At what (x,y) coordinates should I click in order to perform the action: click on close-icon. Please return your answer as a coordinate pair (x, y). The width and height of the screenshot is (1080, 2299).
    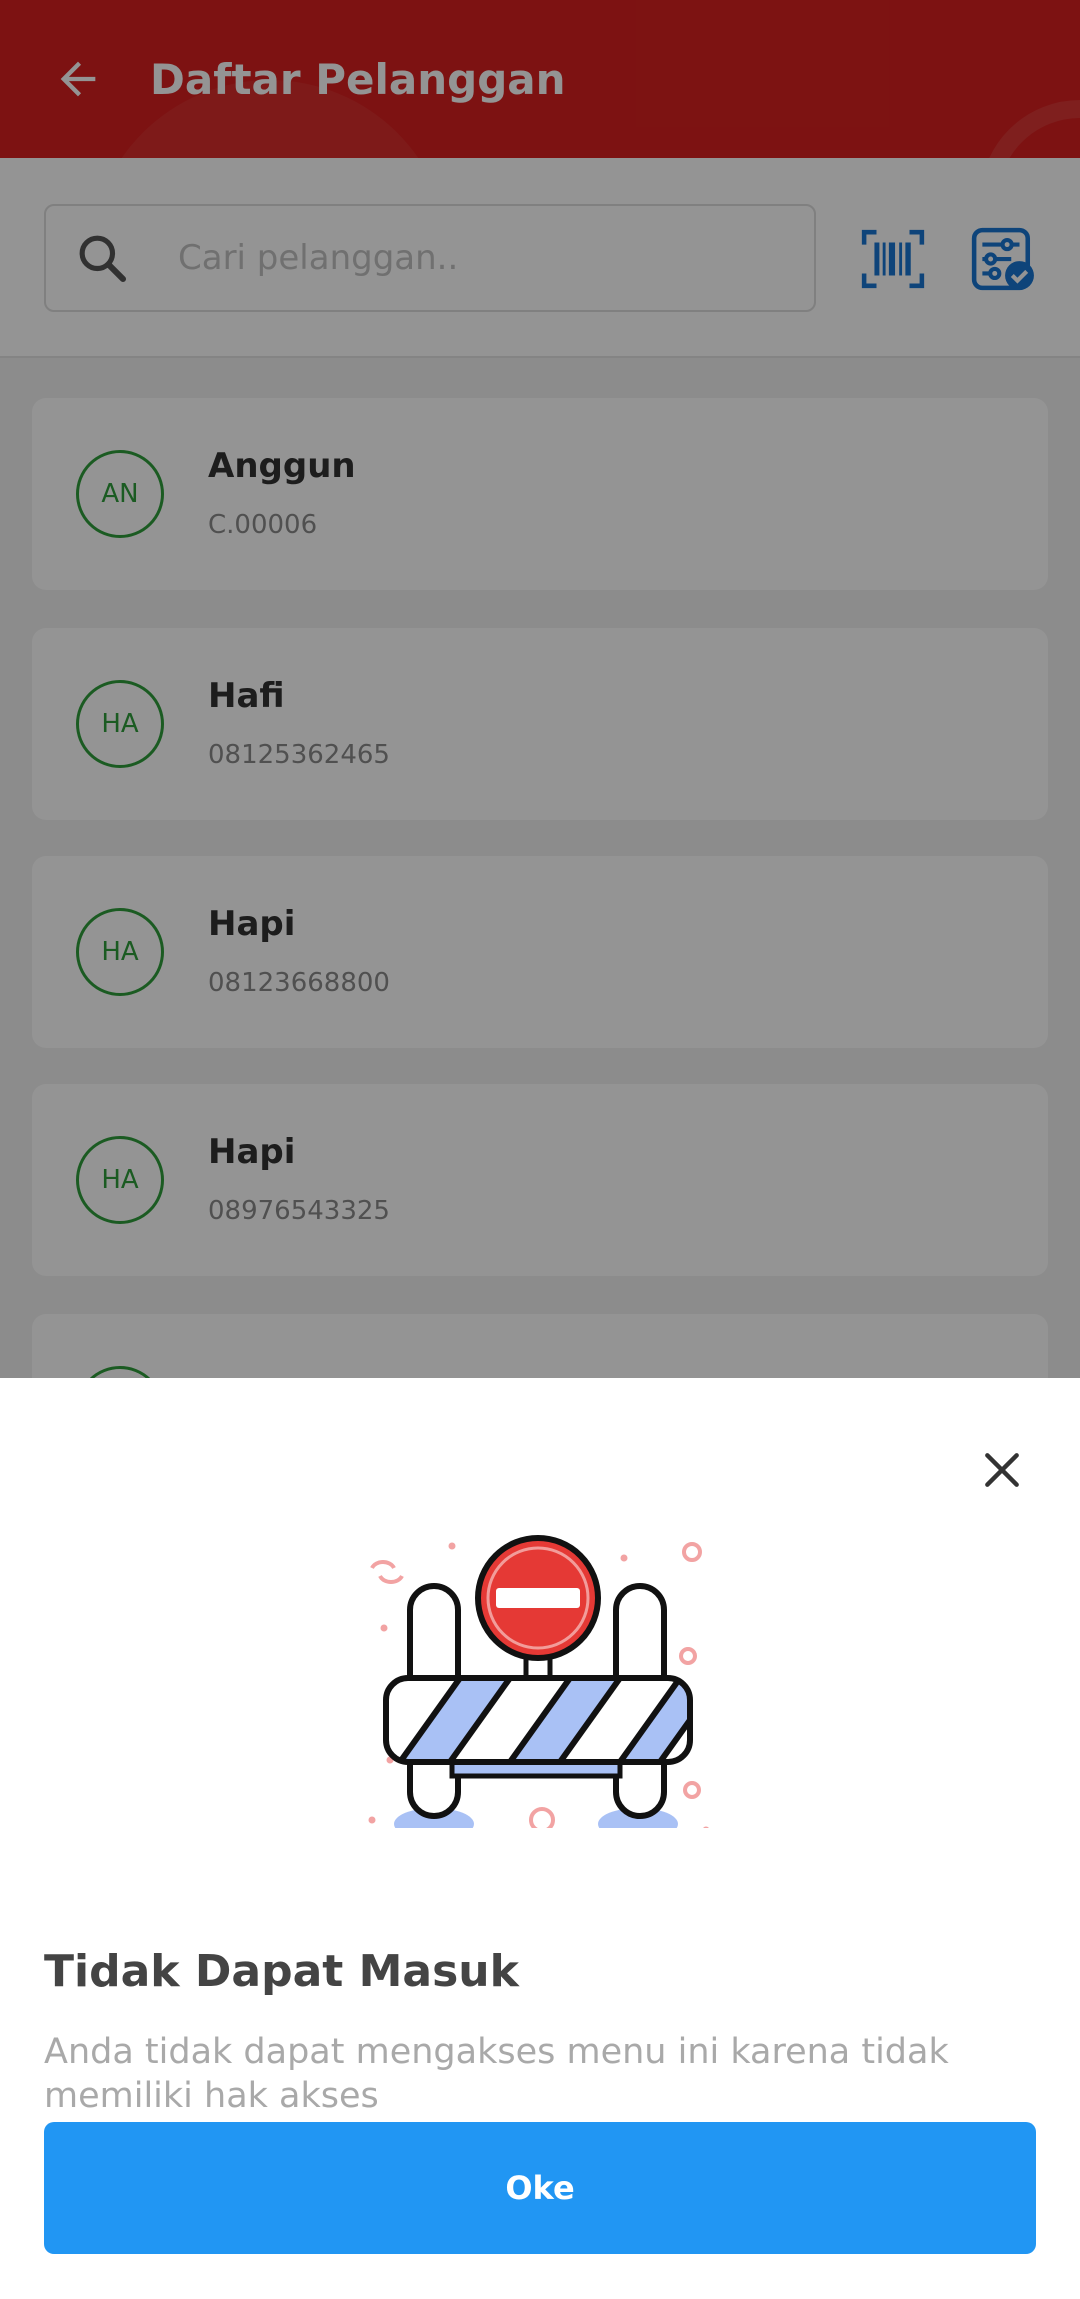
    Looking at the image, I should click on (1002, 1470).